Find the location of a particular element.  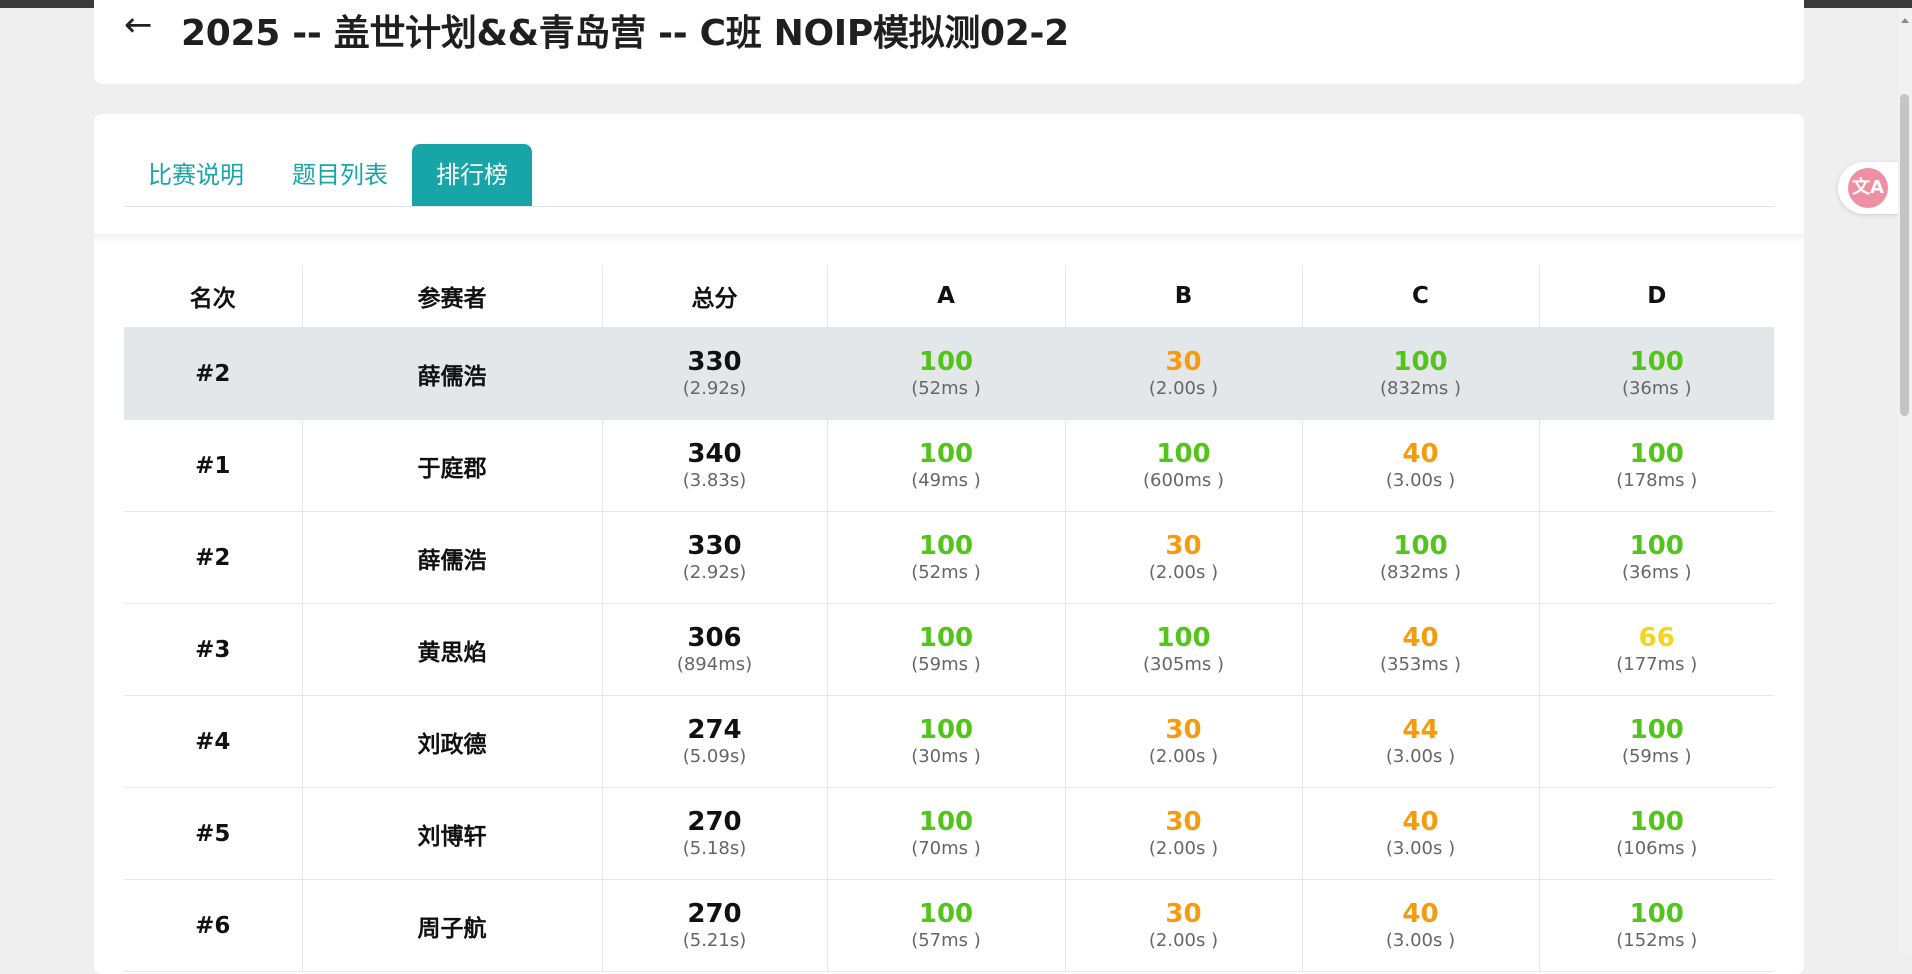

column-header-problem-a: A is located at coordinates (946, 296).